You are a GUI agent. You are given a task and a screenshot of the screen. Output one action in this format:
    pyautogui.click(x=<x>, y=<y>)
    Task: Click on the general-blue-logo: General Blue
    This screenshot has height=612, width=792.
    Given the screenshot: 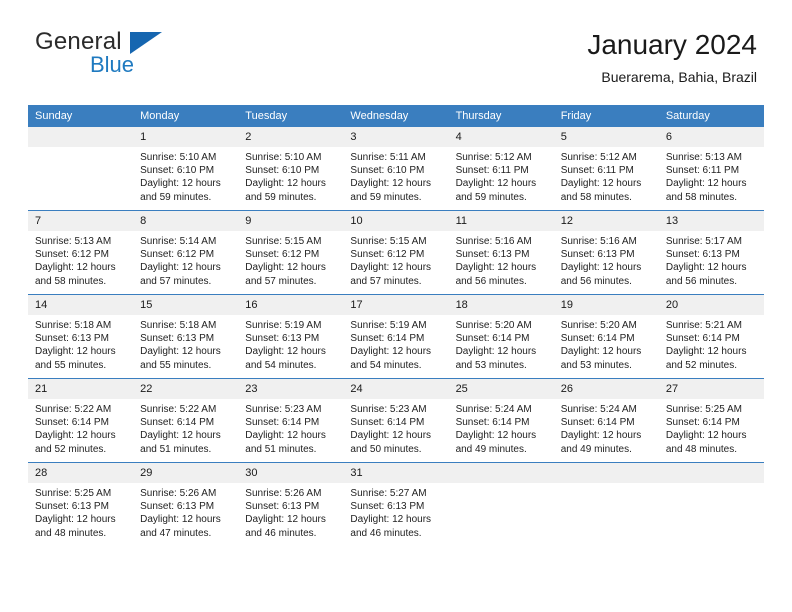 What is the action you would take?
    pyautogui.click(x=135, y=58)
    